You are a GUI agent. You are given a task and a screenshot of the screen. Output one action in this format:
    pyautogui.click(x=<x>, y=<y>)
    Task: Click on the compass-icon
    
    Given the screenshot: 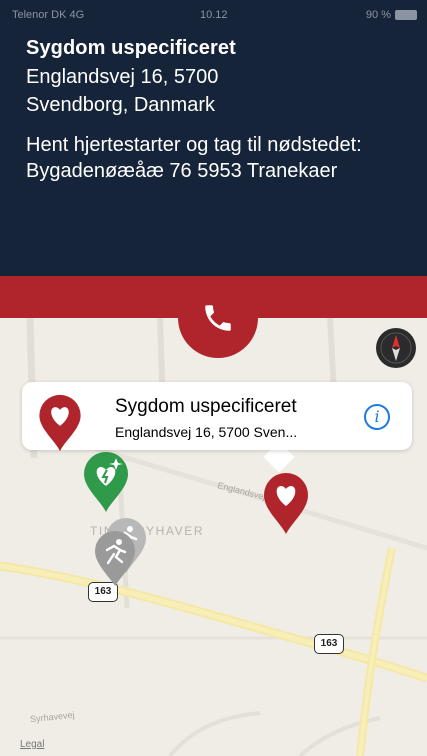 What is the action you would take?
    pyautogui.click(x=396, y=348)
    